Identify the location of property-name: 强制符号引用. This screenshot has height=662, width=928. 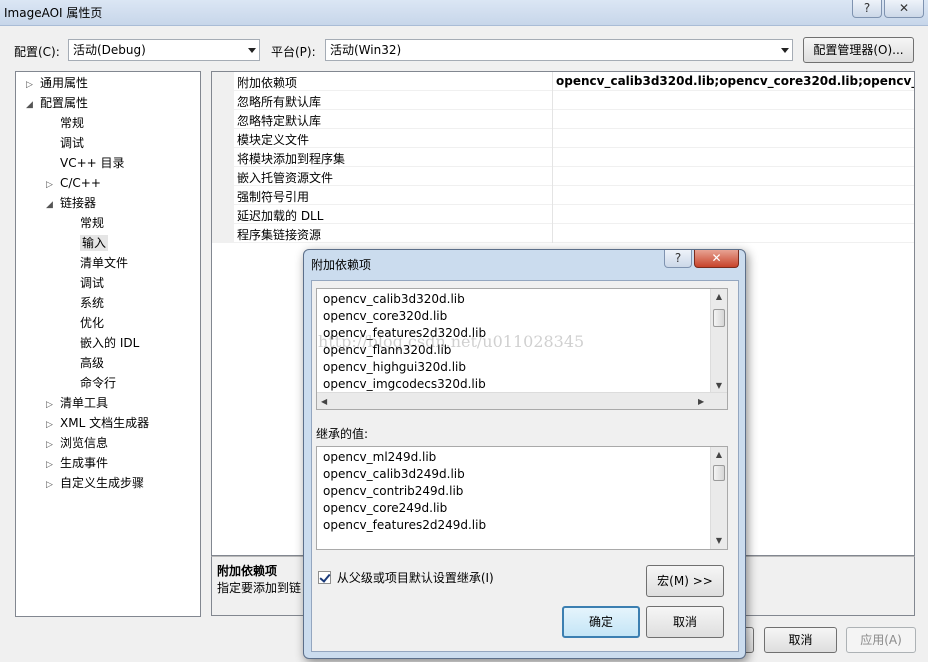
(273, 197).